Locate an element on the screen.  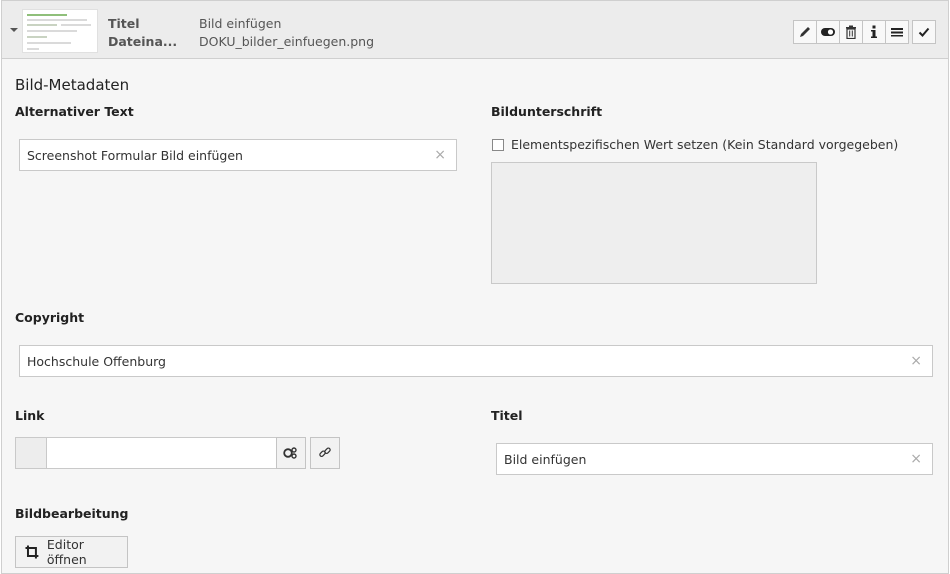
pencil-icon is located at coordinates (805, 32).